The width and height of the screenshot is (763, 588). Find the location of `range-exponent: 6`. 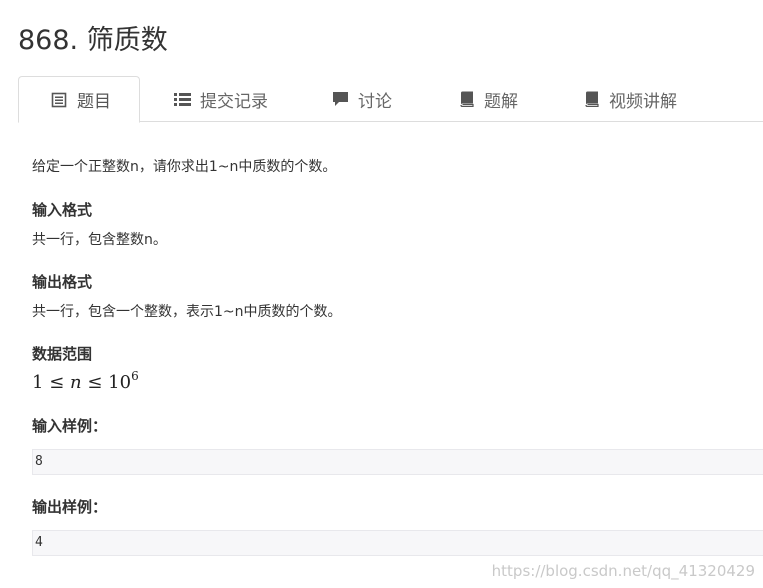

range-exponent: 6 is located at coordinates (135, 376).